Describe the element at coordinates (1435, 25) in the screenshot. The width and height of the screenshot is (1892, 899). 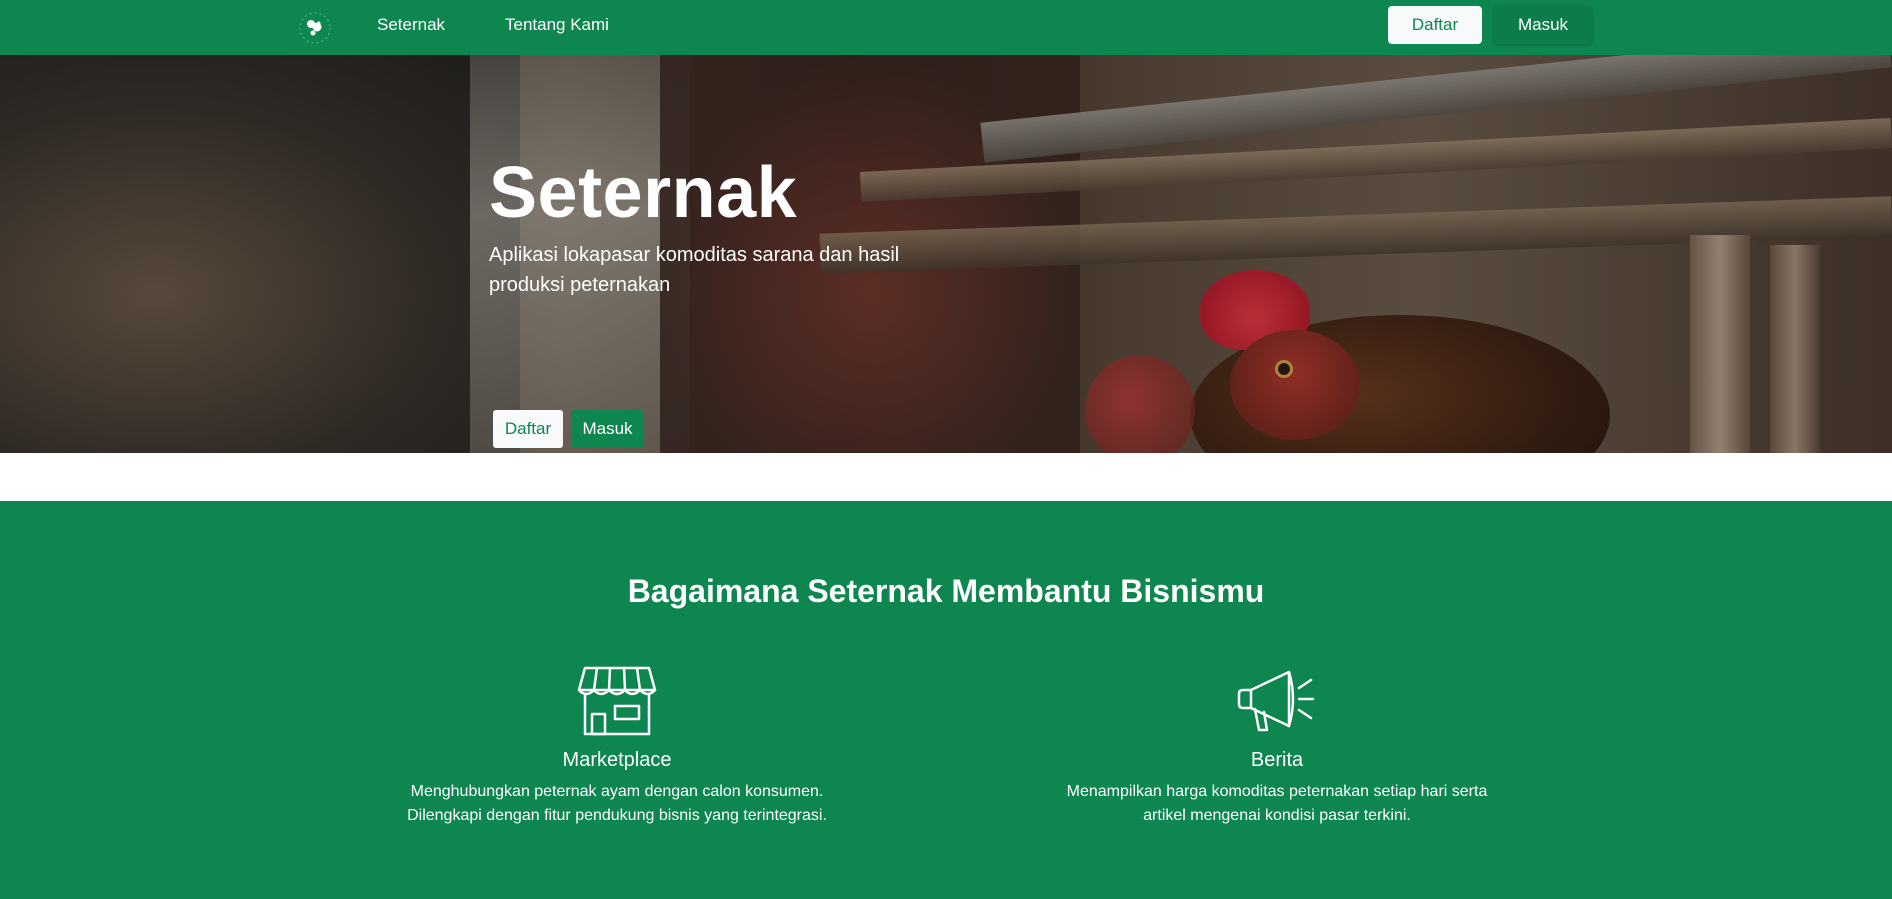
I see `nav-daftar-button: Daftar` at that location.